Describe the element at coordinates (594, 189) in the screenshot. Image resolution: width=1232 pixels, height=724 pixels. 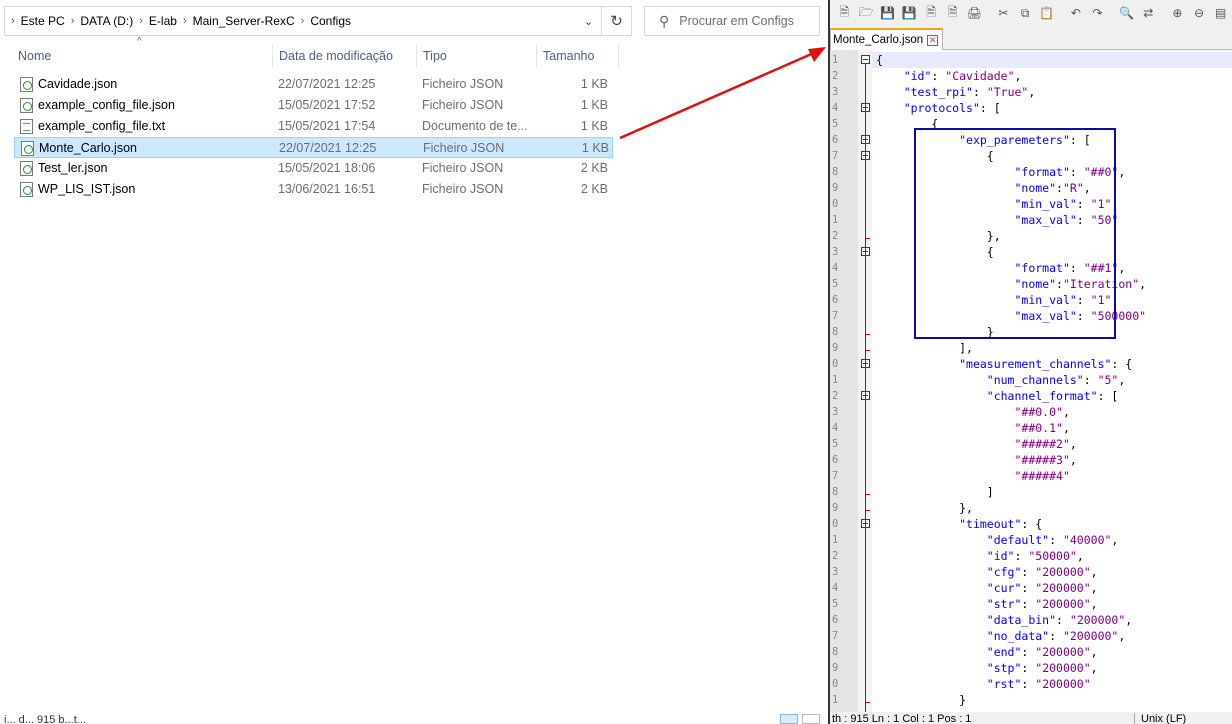
I see `file-size: 2 KB` at that location.